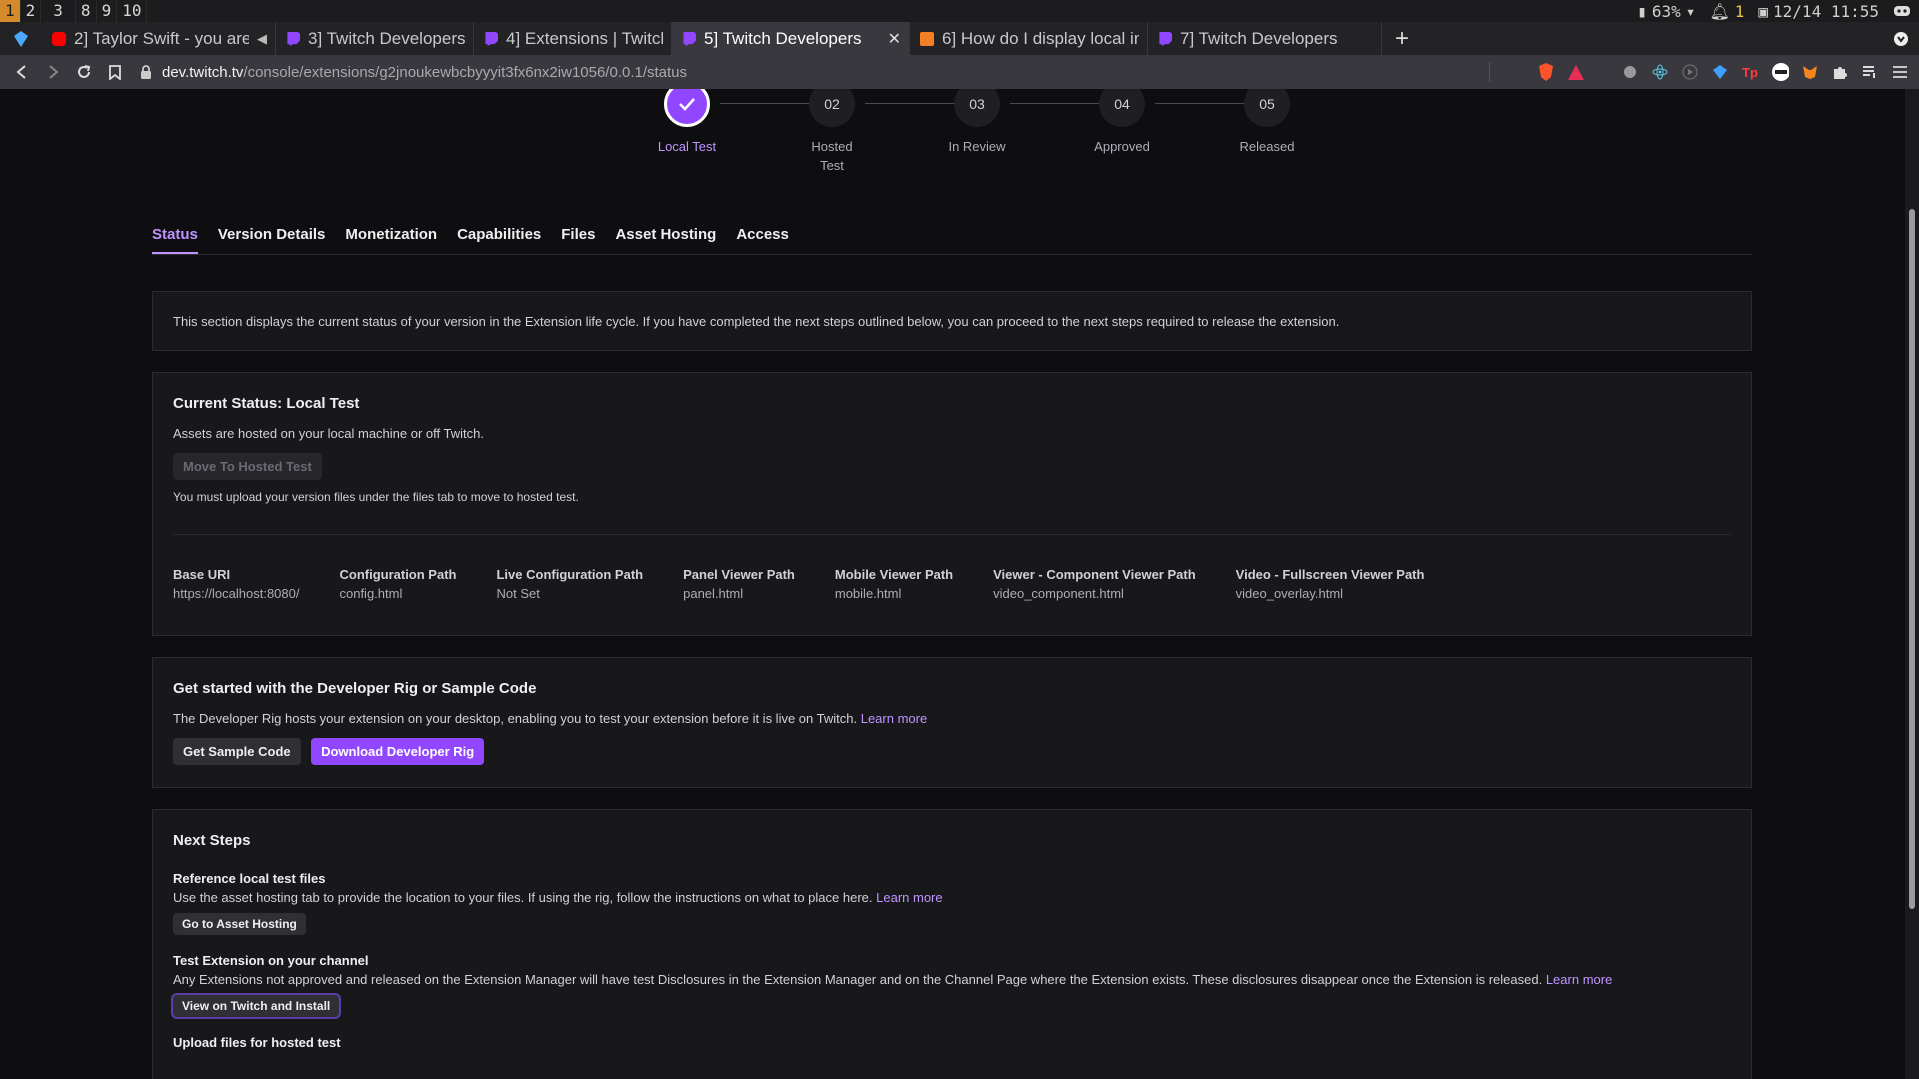 The image size is (1919, 1079). Describe the element at coordinates (570, 574) in the screenshot. I see `path-key: Live Configuration Path` at that location.